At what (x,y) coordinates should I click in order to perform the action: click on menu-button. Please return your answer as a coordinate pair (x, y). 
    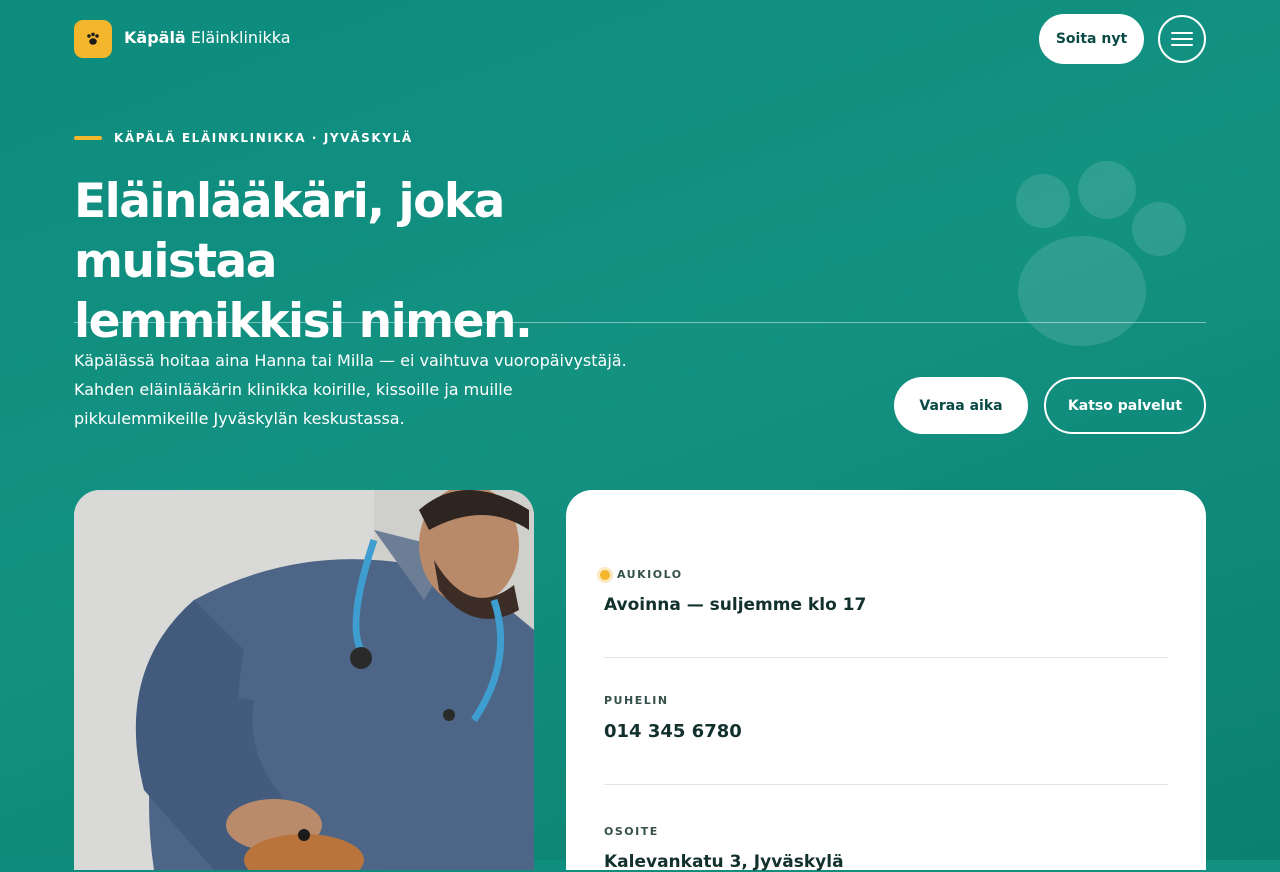
    Looking at the image, I should click on (1182, 39).